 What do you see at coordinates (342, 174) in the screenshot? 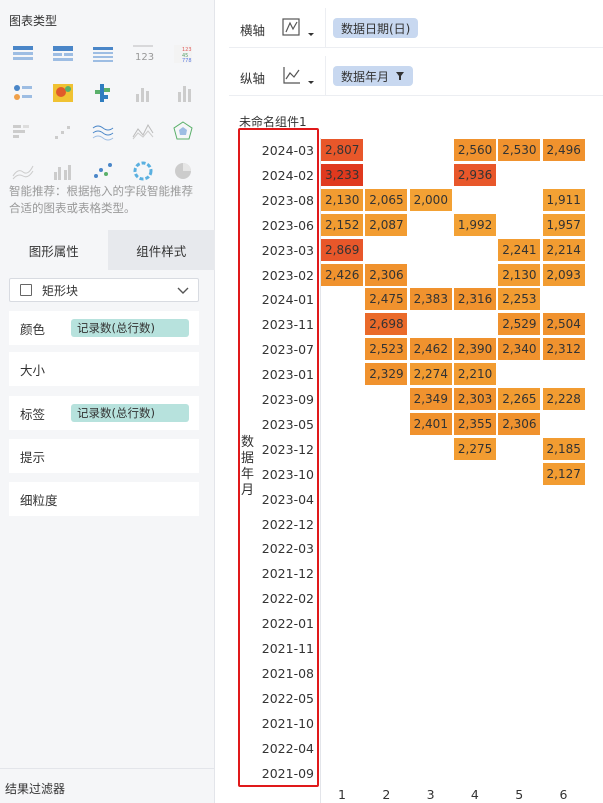
I see `heatmap-cell: 3,233` at bounding box center [342, 174].